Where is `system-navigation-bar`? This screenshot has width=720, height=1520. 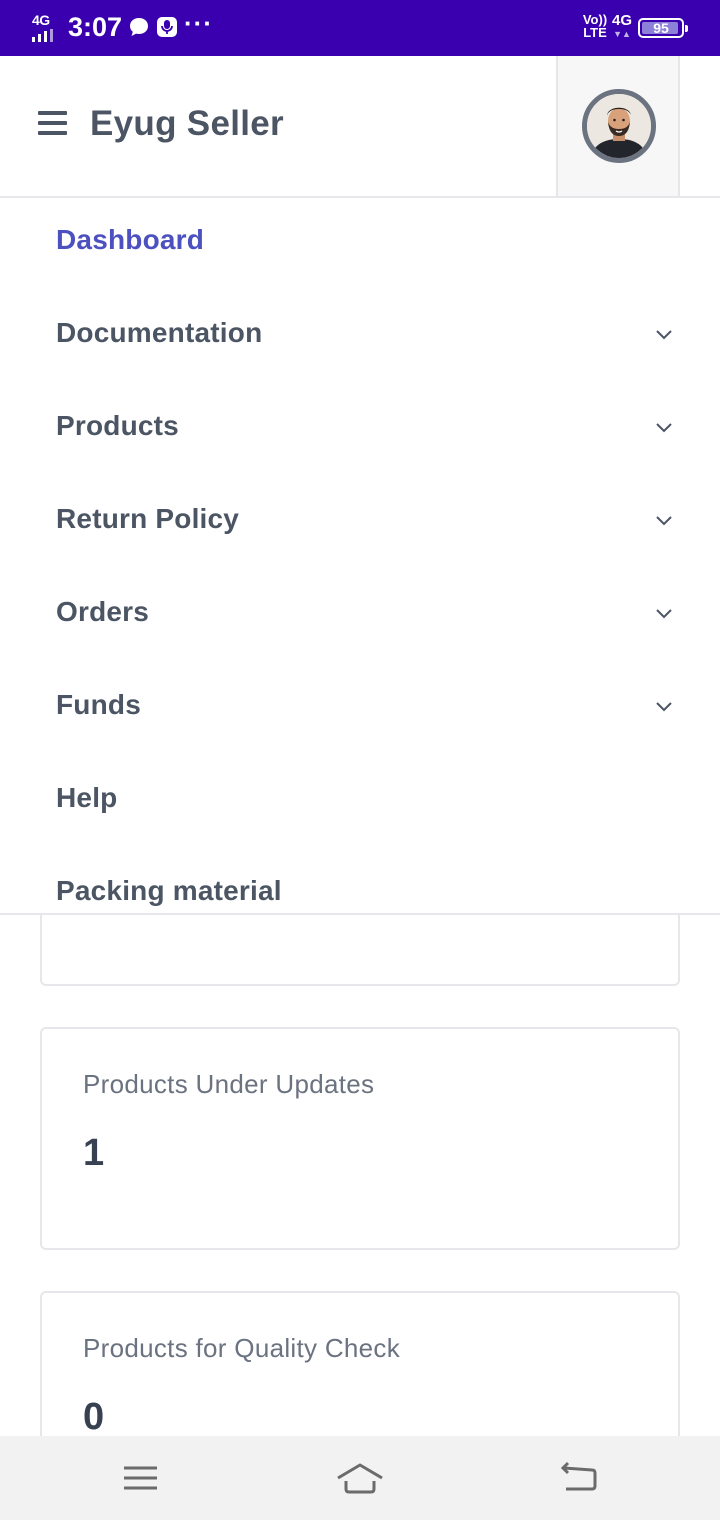
system-navigation-bar is located at coordinates (360, 1478).